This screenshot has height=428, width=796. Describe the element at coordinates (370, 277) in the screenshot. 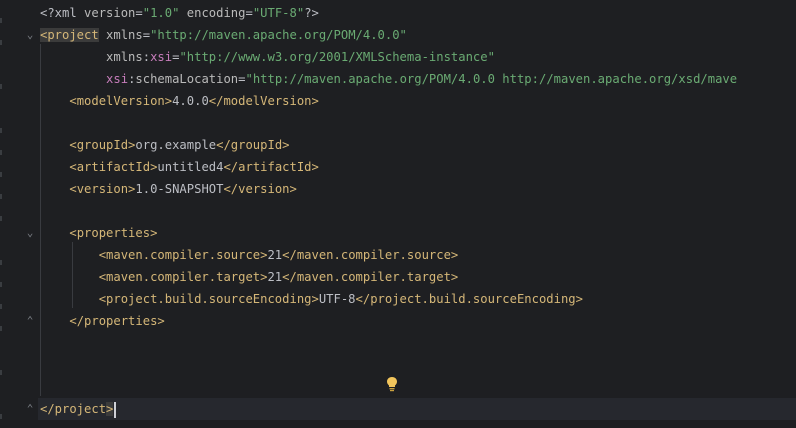

I see `code-token: </maven.compiler.target>` at that location.